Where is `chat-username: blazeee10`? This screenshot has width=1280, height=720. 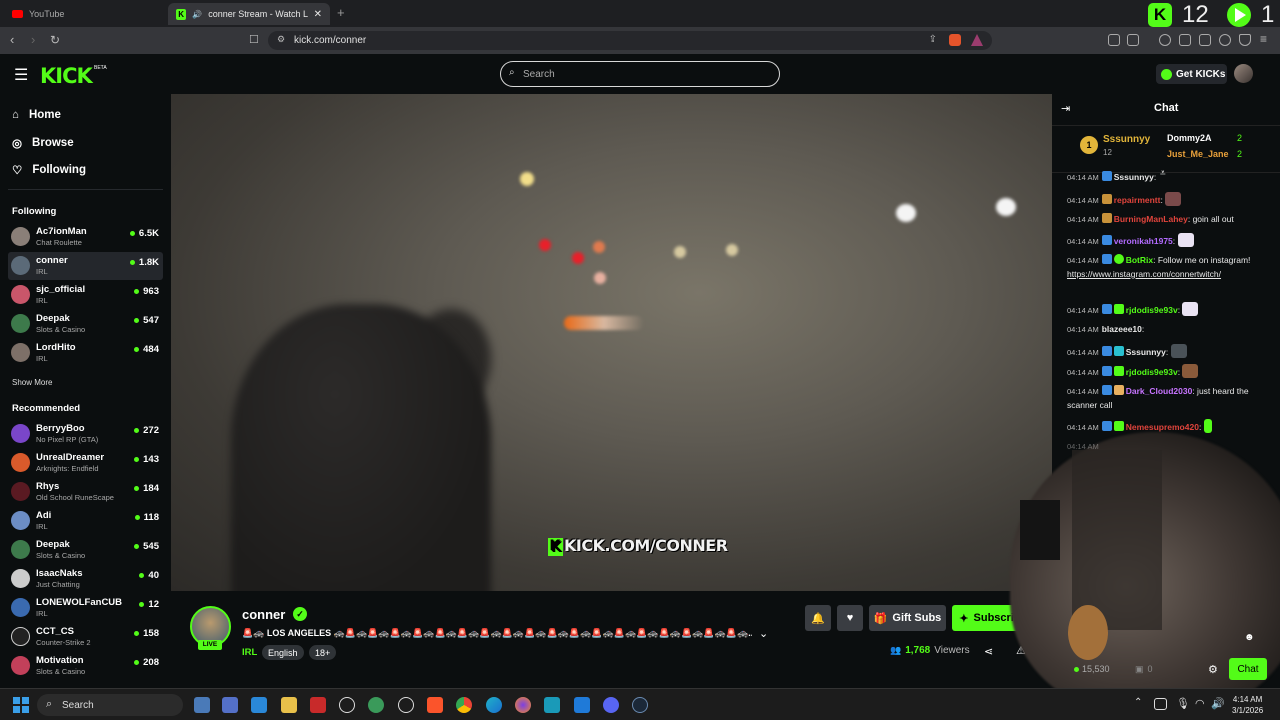 chat-username: blazeee10 is located at coordinates (1122, 329).